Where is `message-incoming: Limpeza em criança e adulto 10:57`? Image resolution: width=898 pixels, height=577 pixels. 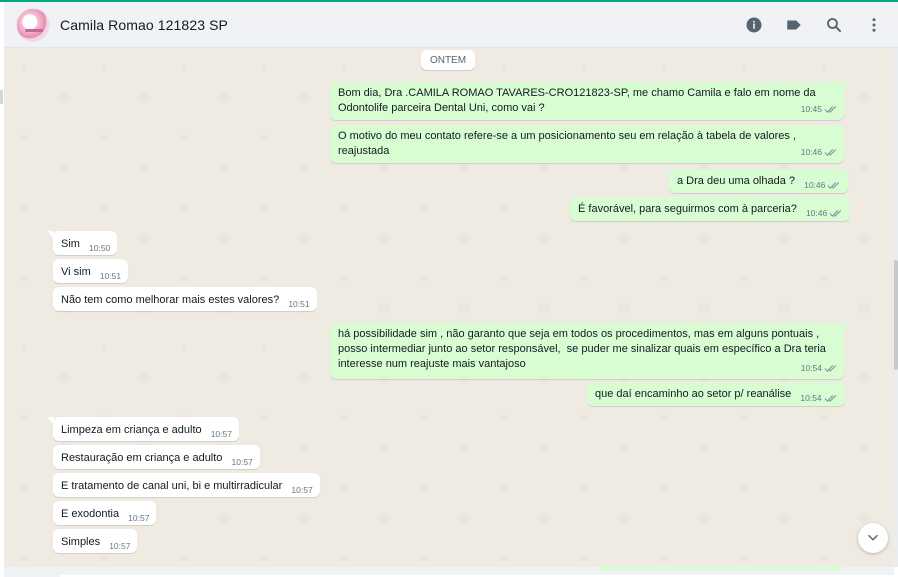 message-incoming: Limpeza em criança e adulto 10:57 is located at coordinates (143, 429).